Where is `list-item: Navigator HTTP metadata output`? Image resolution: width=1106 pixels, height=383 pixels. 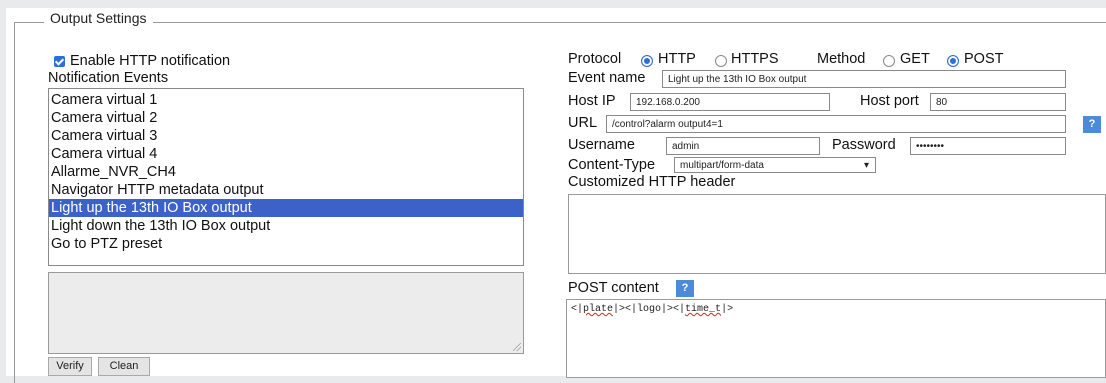
list-item: Navigator HTTP metadata output is located at coordinates (157, 190).